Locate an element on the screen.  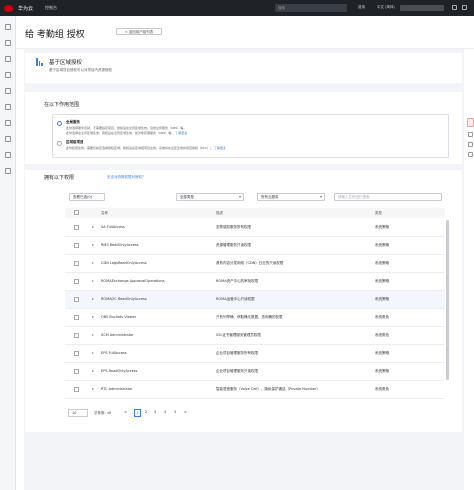
column-header-name: 名称 is located at coordinates (104, 213).